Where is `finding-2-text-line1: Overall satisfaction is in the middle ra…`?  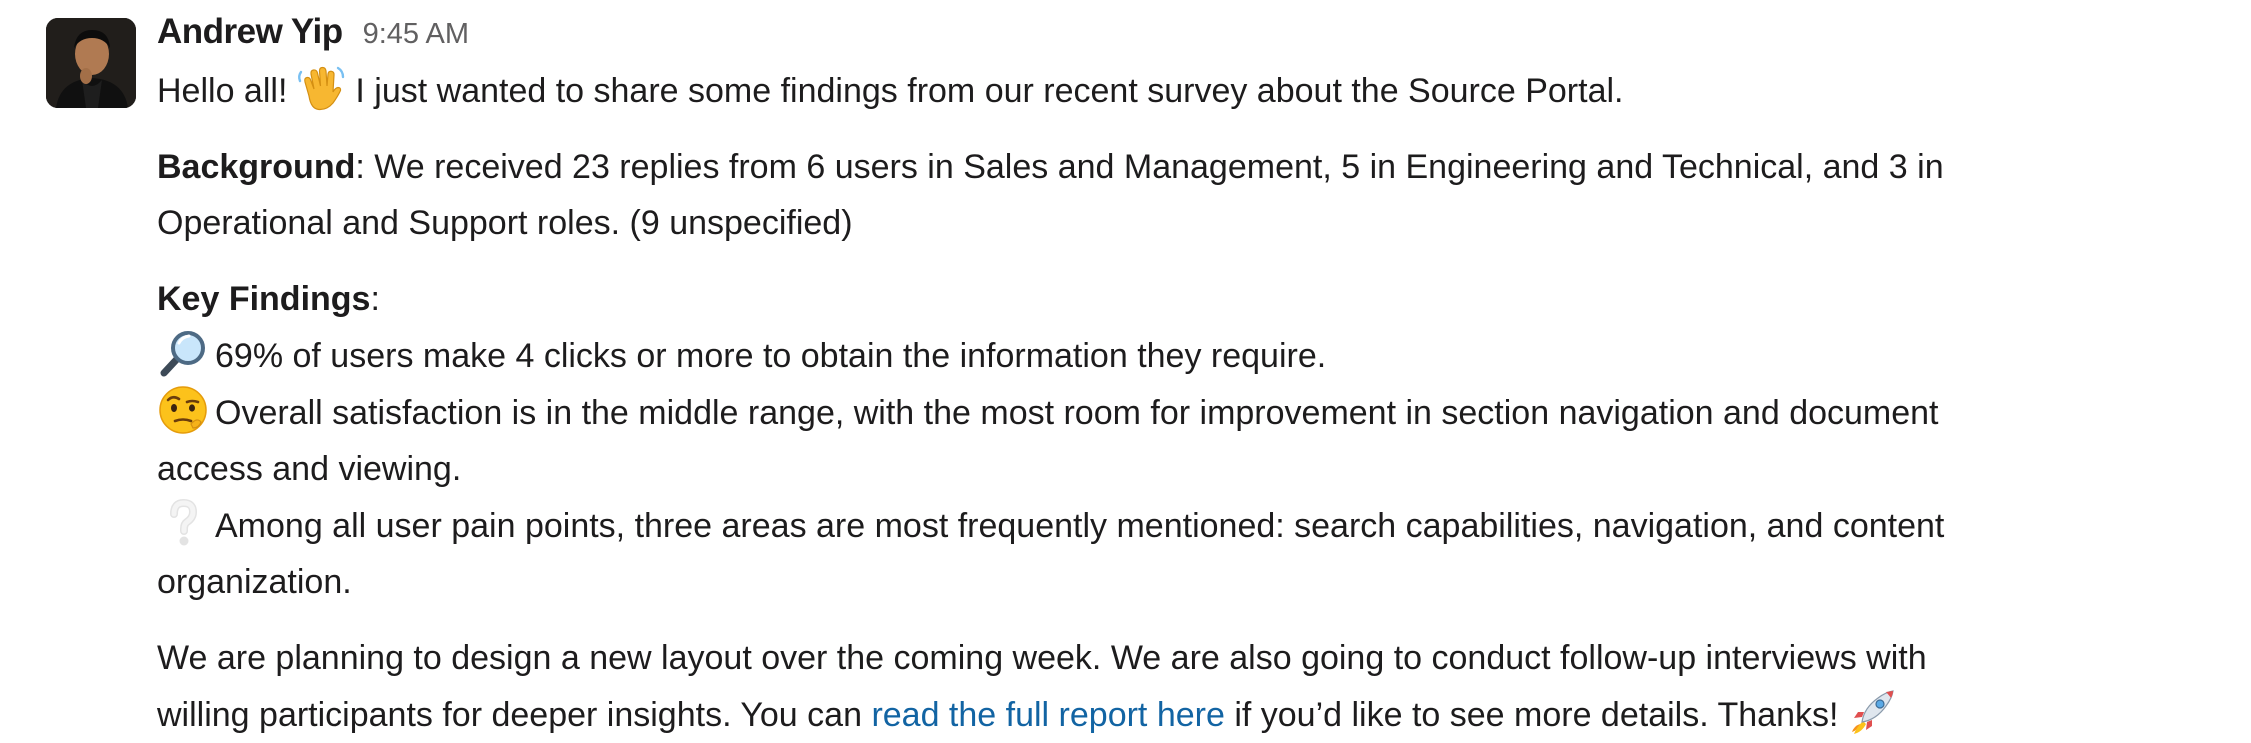 finding-2-text-line1: Overall satisfaction is in the middle ra… is located at coordinates (1077, 413).